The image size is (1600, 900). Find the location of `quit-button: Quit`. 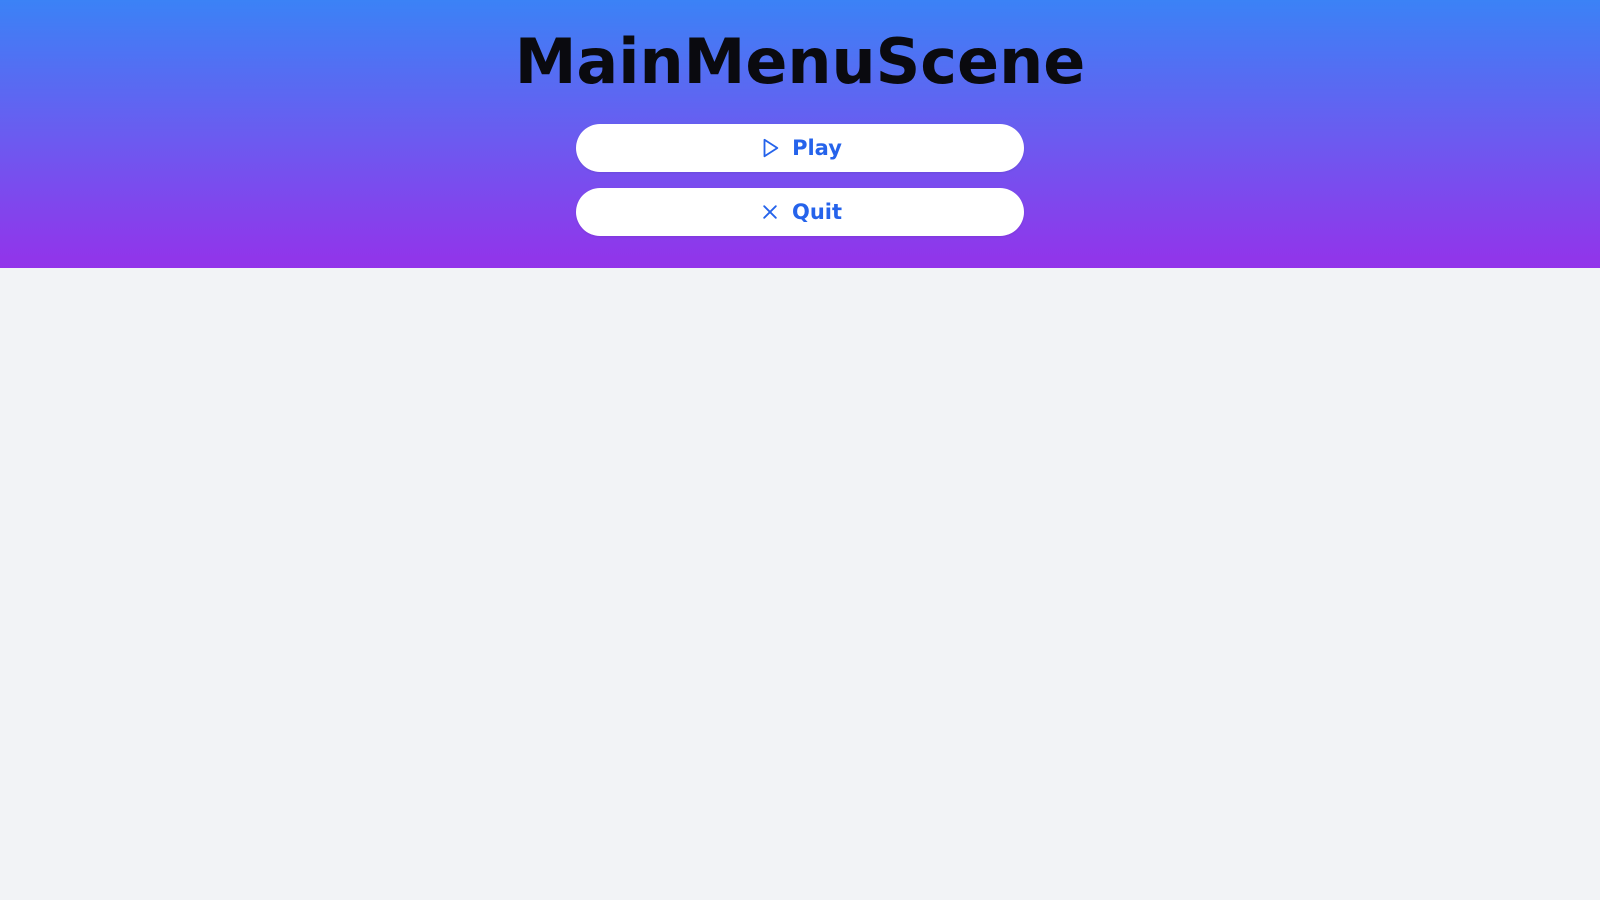

quit-button: Quit is located at coordinates (800, 212).